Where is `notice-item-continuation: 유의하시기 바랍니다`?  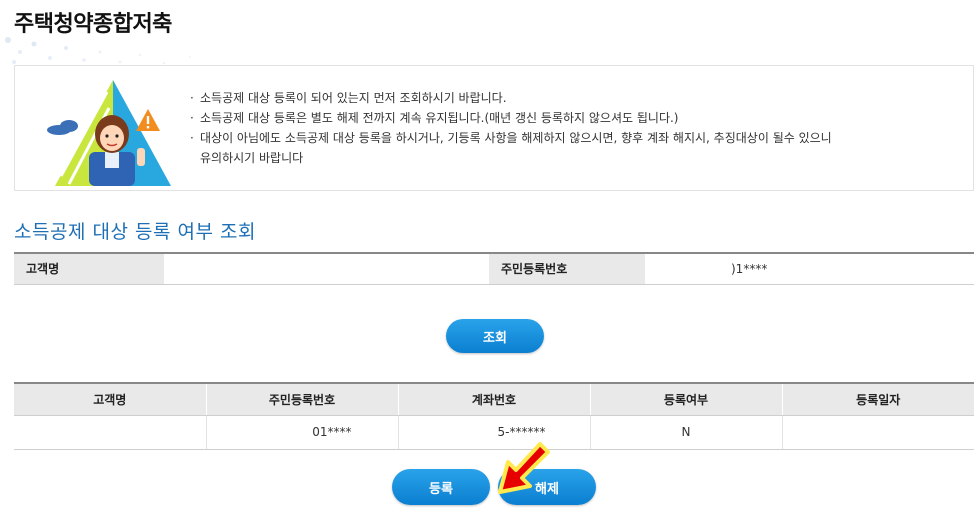
notice-item-continuation: 유의하시기 바랍니다 is located at coordinates (252, 158).